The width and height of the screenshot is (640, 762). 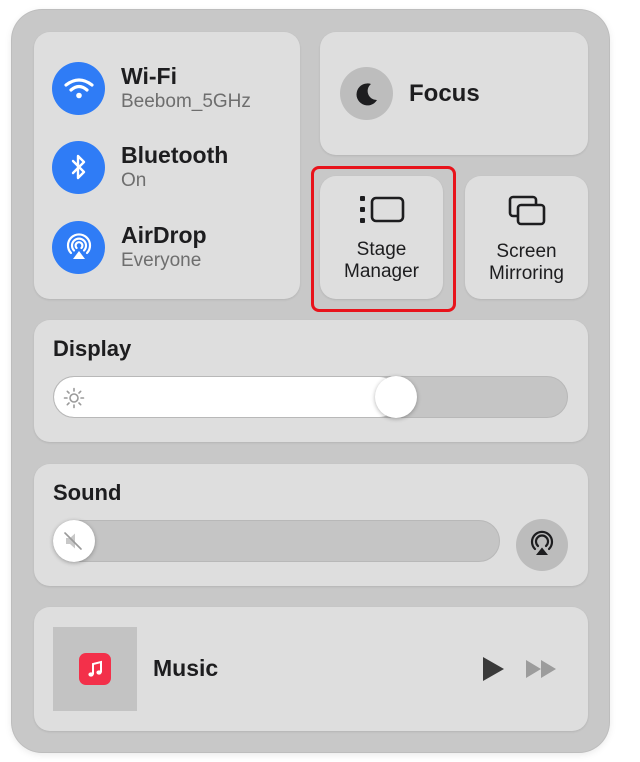 What do you see at coordinates (527, 213) in the screenshot?
I see `screen-mirroring-icon` at bounding box center [527, 213].